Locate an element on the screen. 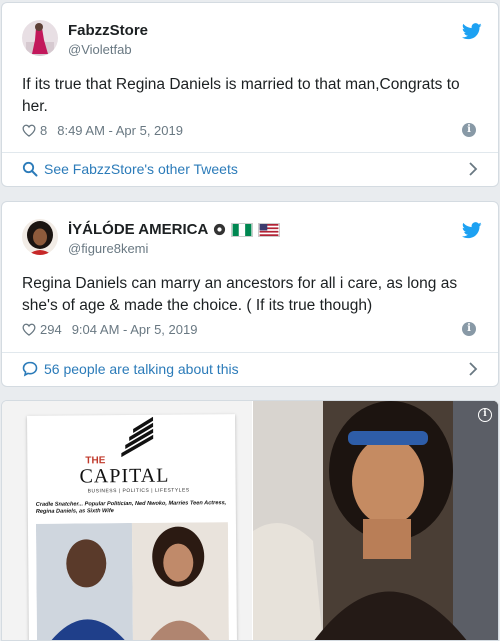 This screenshot has width=500, height=641. tweet-timestamp: 9:04 AM - Apr 5, 2019 is located at coordinates (135, 329).